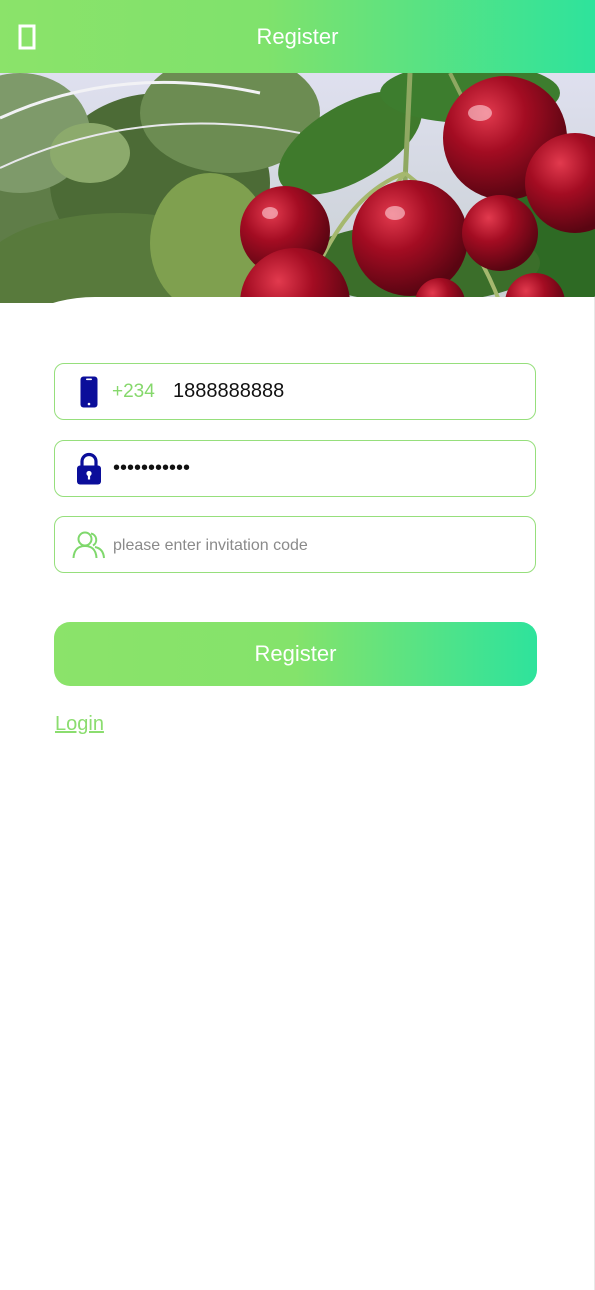 This screenshot has width=595, height=1290. What do you see at coordinates (295, 654) in the screenshot?
I see `register-button: Register` at bounding box center [295, 654].